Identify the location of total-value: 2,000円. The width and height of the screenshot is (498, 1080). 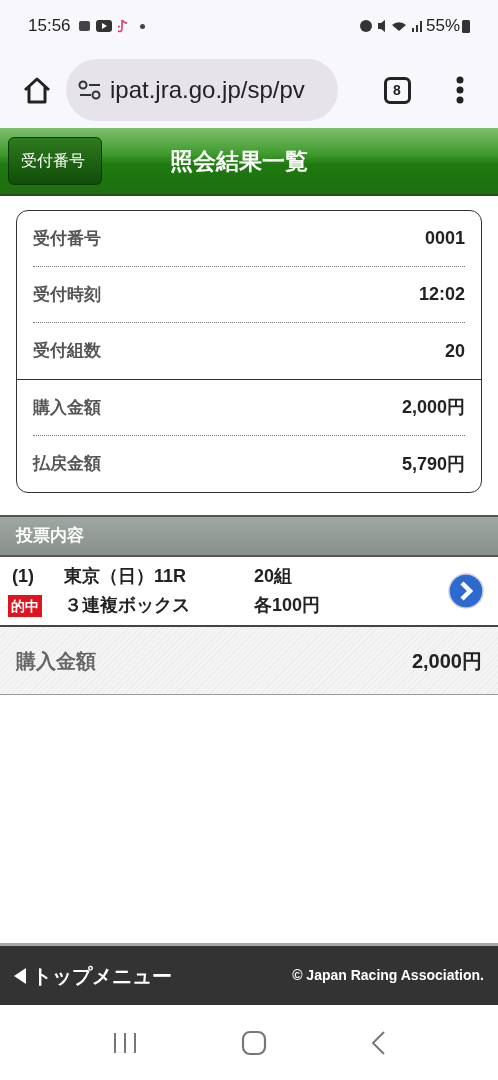
(446, 661).